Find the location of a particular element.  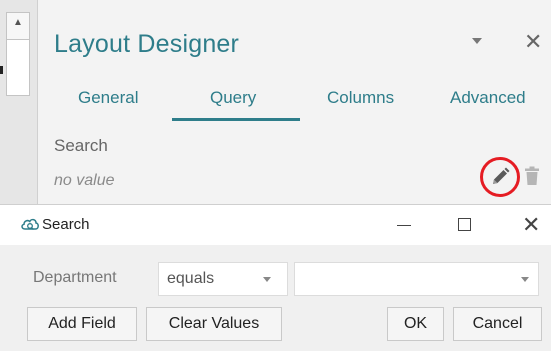

ok-button: OK is located at coordinates (415, 324).